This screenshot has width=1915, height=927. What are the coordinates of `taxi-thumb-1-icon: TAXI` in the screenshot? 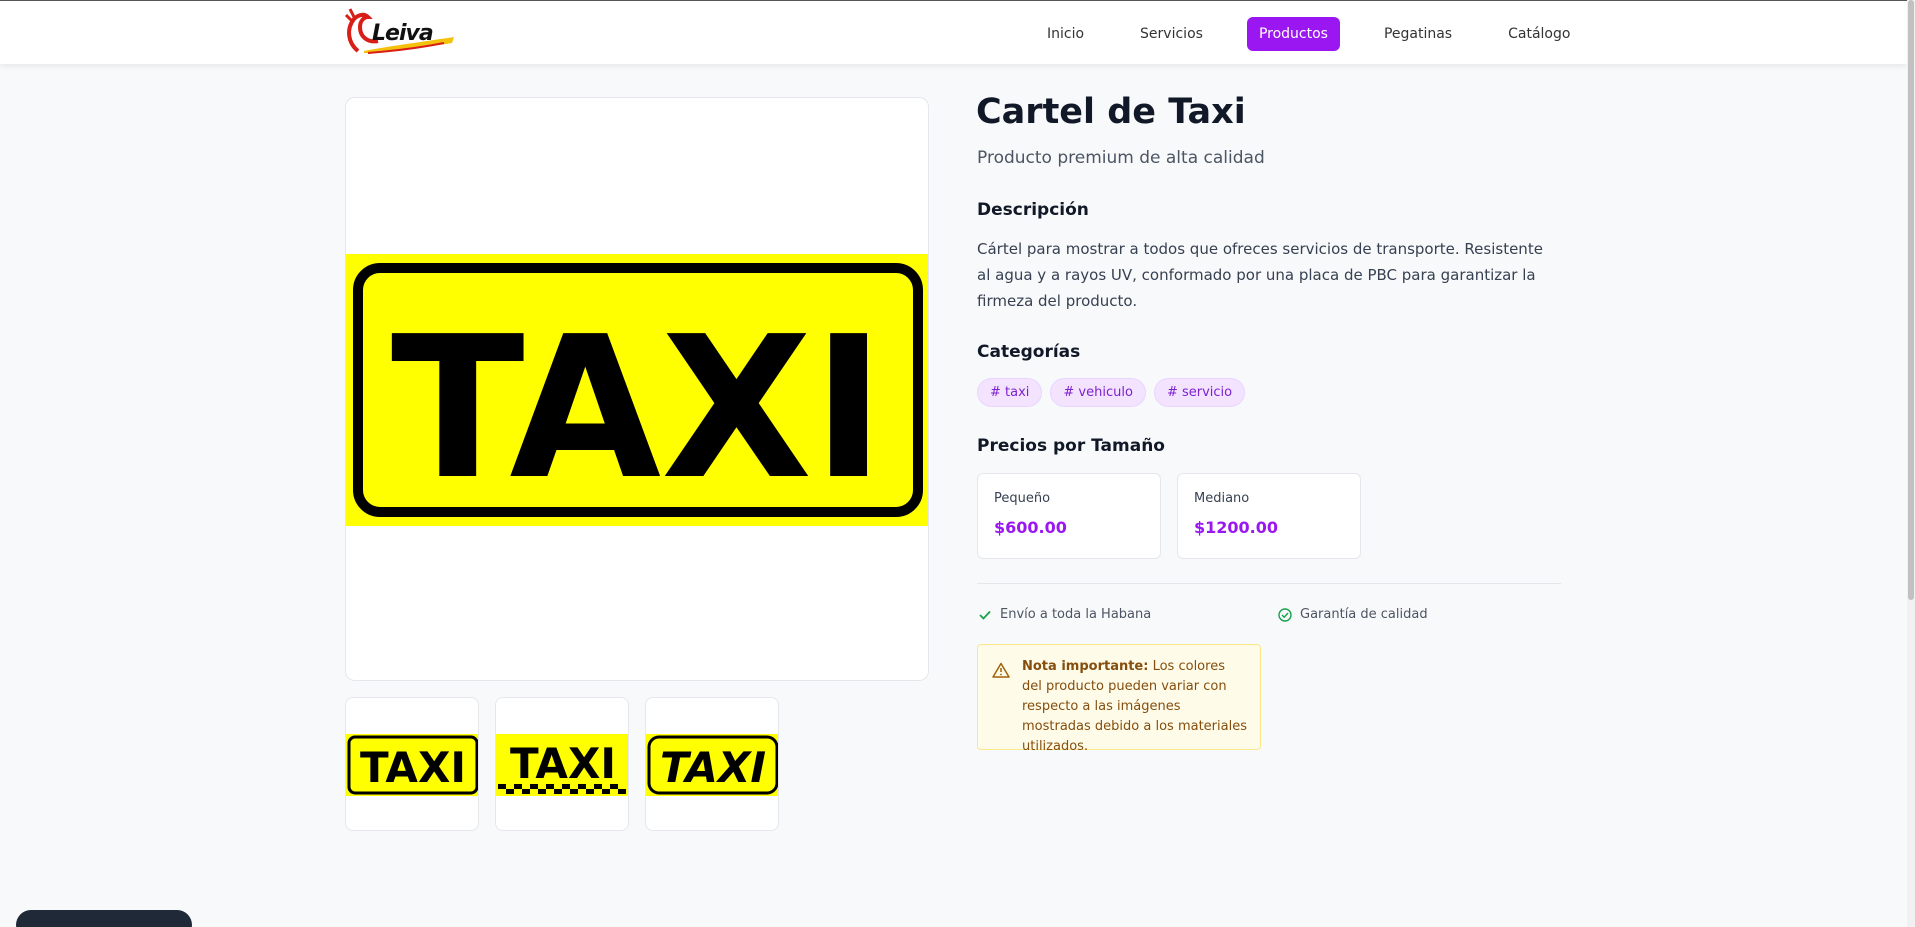 It's located at (412, 765).